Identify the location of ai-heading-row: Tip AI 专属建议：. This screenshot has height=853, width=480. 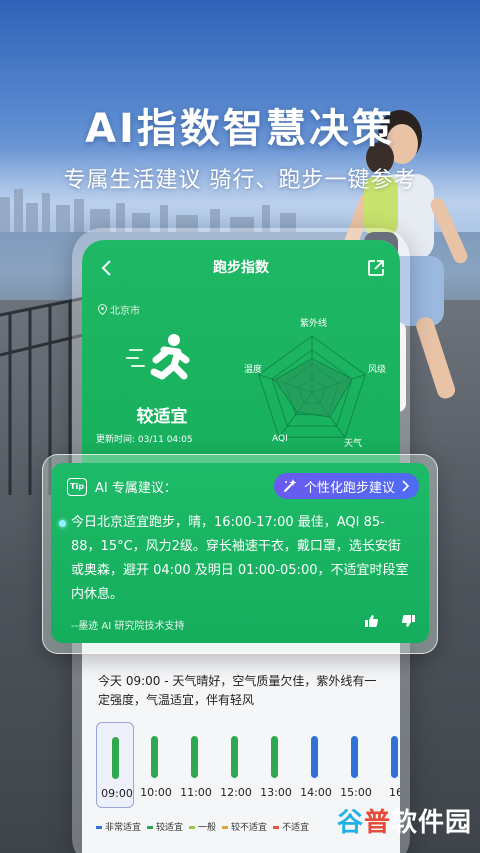
(122, 486).